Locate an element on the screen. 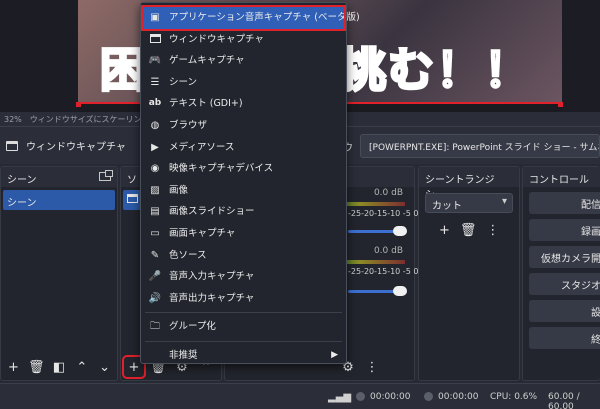 The height and width of the screenshot is (409, 600). scenes-dock: シーン シーン + 🗑 ◧ ⌃ ⌄ is located at coordinates (59, 273).